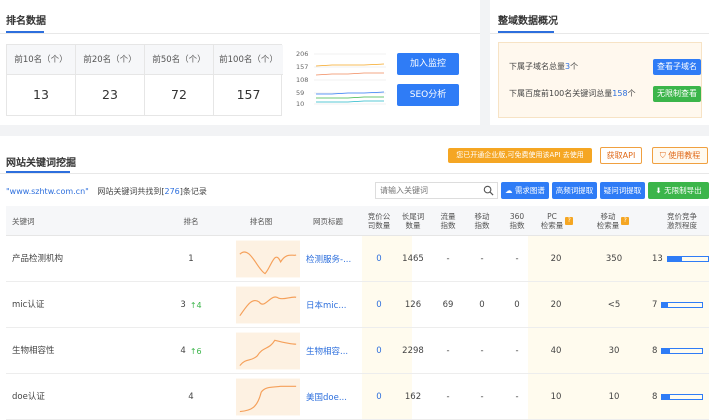 Image resolution: width=709 pixels, height=420 pixels. I want to click on view-subdomains-button: 查看子域名, so click(677, 67).